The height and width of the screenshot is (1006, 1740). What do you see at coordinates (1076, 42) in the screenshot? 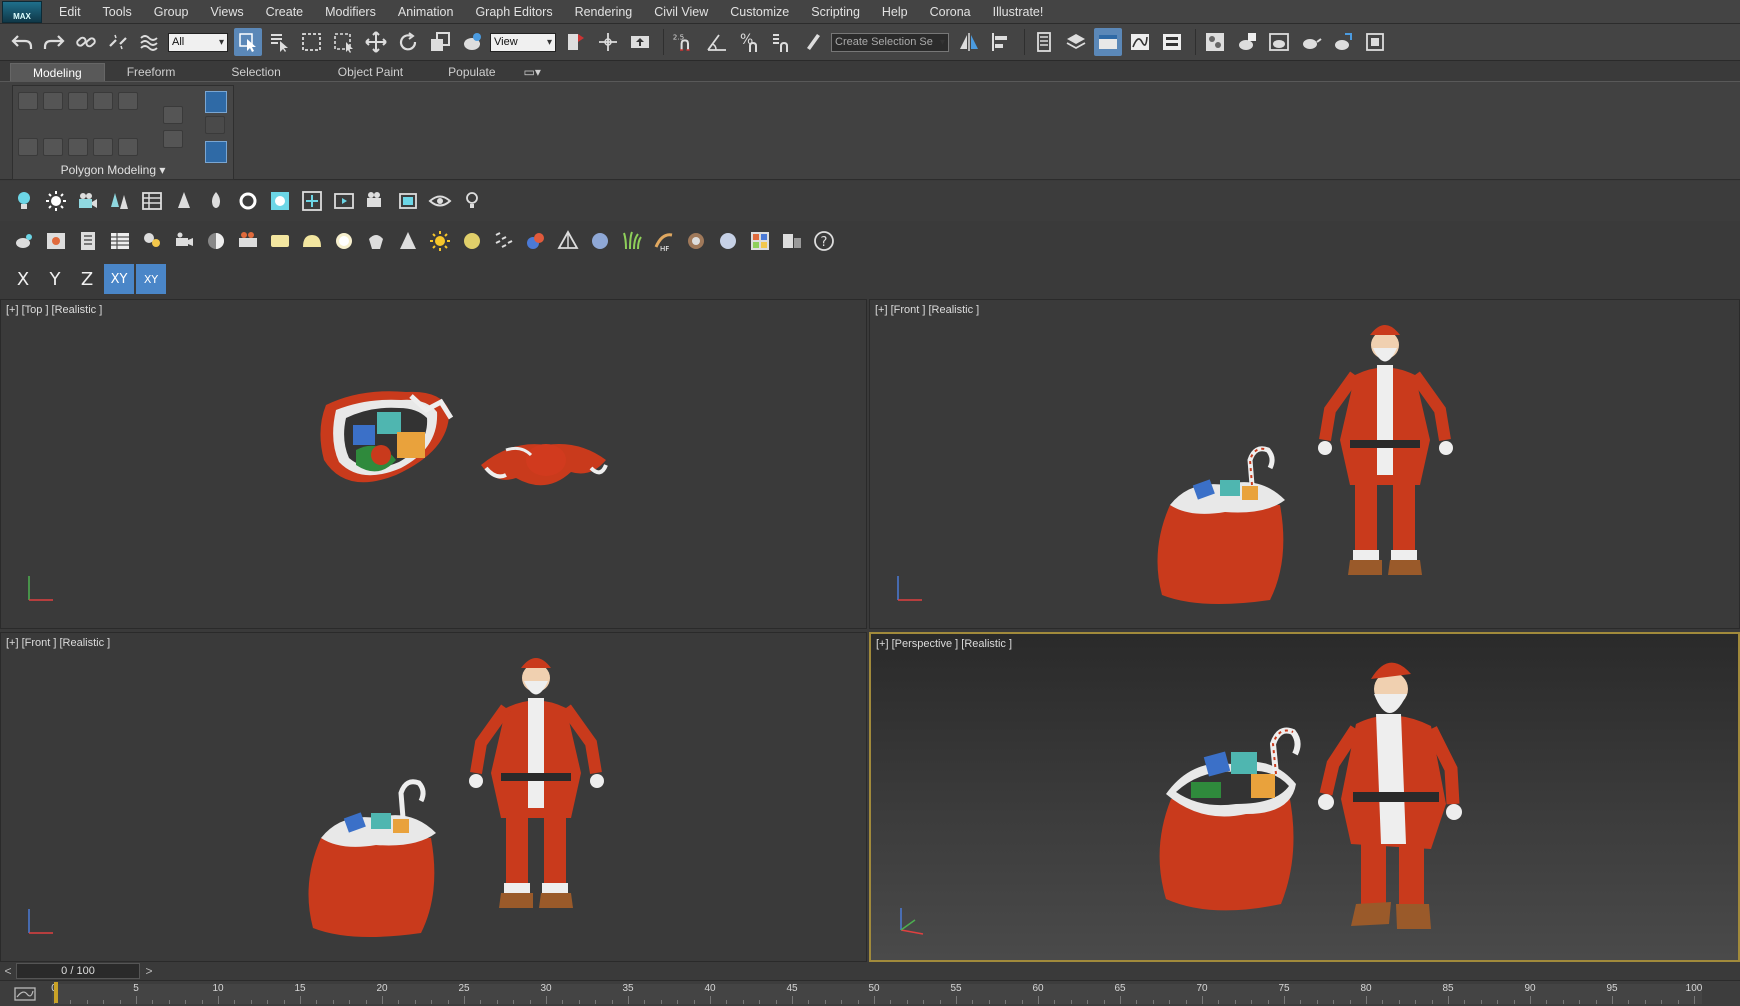
I see `layer-explorer-button` at bounding box center [1076, 42].